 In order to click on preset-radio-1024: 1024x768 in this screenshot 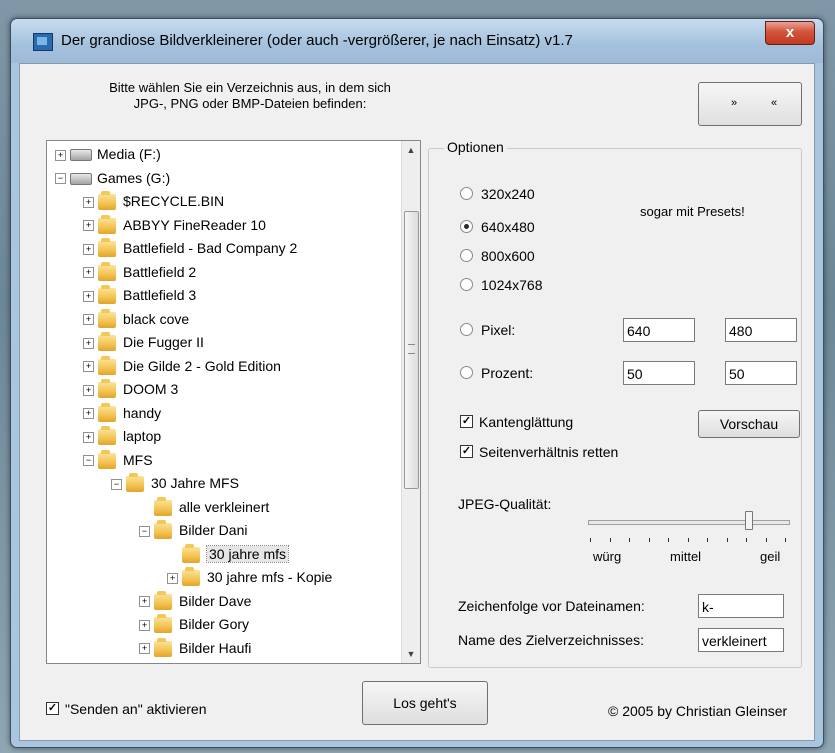, I will do `click(501, 285)`.